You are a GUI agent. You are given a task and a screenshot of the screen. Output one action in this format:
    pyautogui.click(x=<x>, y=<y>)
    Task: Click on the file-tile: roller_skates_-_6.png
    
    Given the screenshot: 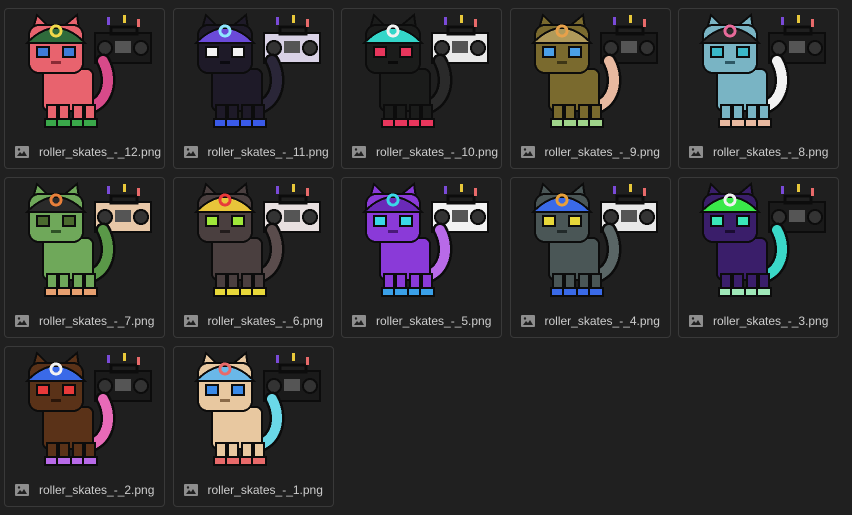 What is the action you would take?
    pyautogui.click(x=253, y=257)
    